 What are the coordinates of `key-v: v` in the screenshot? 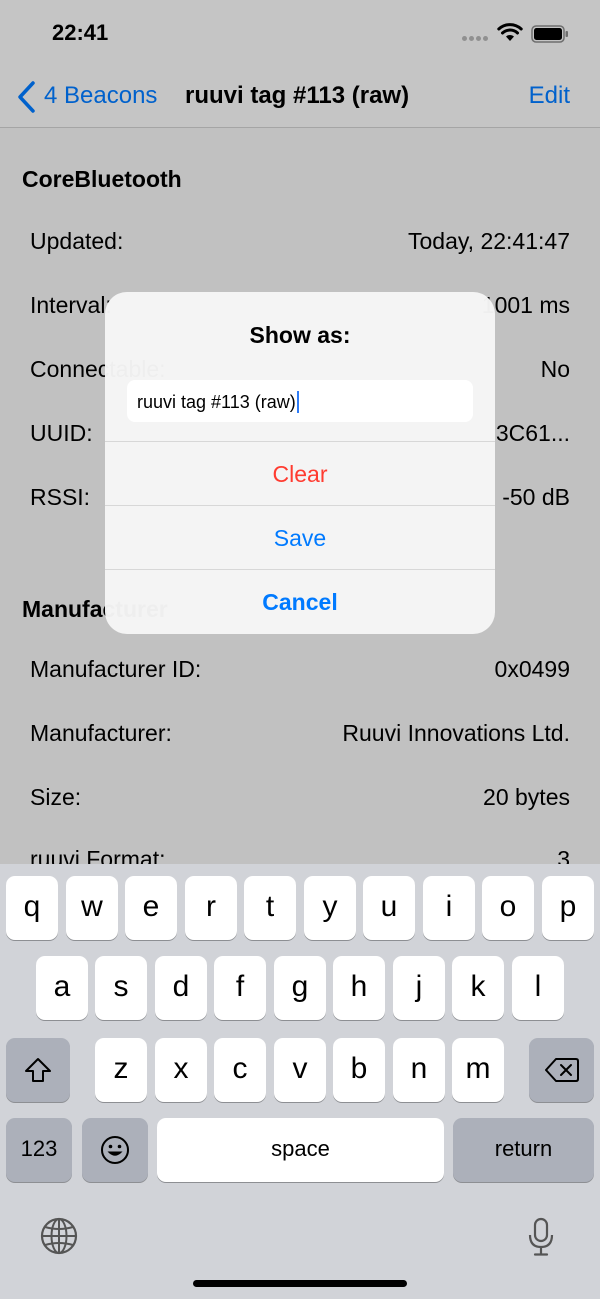 It's located at (300, 1070).